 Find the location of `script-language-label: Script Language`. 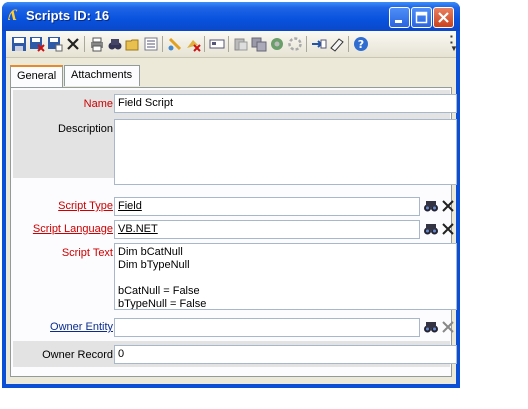

script-language-label: Script Language is located at coordinates (73, 229).